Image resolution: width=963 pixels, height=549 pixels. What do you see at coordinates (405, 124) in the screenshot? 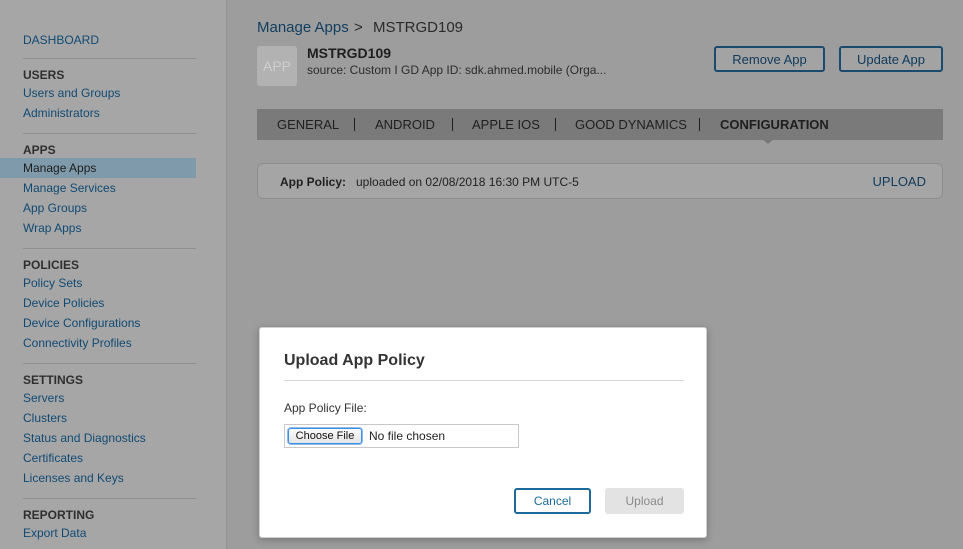
I see `tab-android: ANDROID` at bounding box center [405, 124].